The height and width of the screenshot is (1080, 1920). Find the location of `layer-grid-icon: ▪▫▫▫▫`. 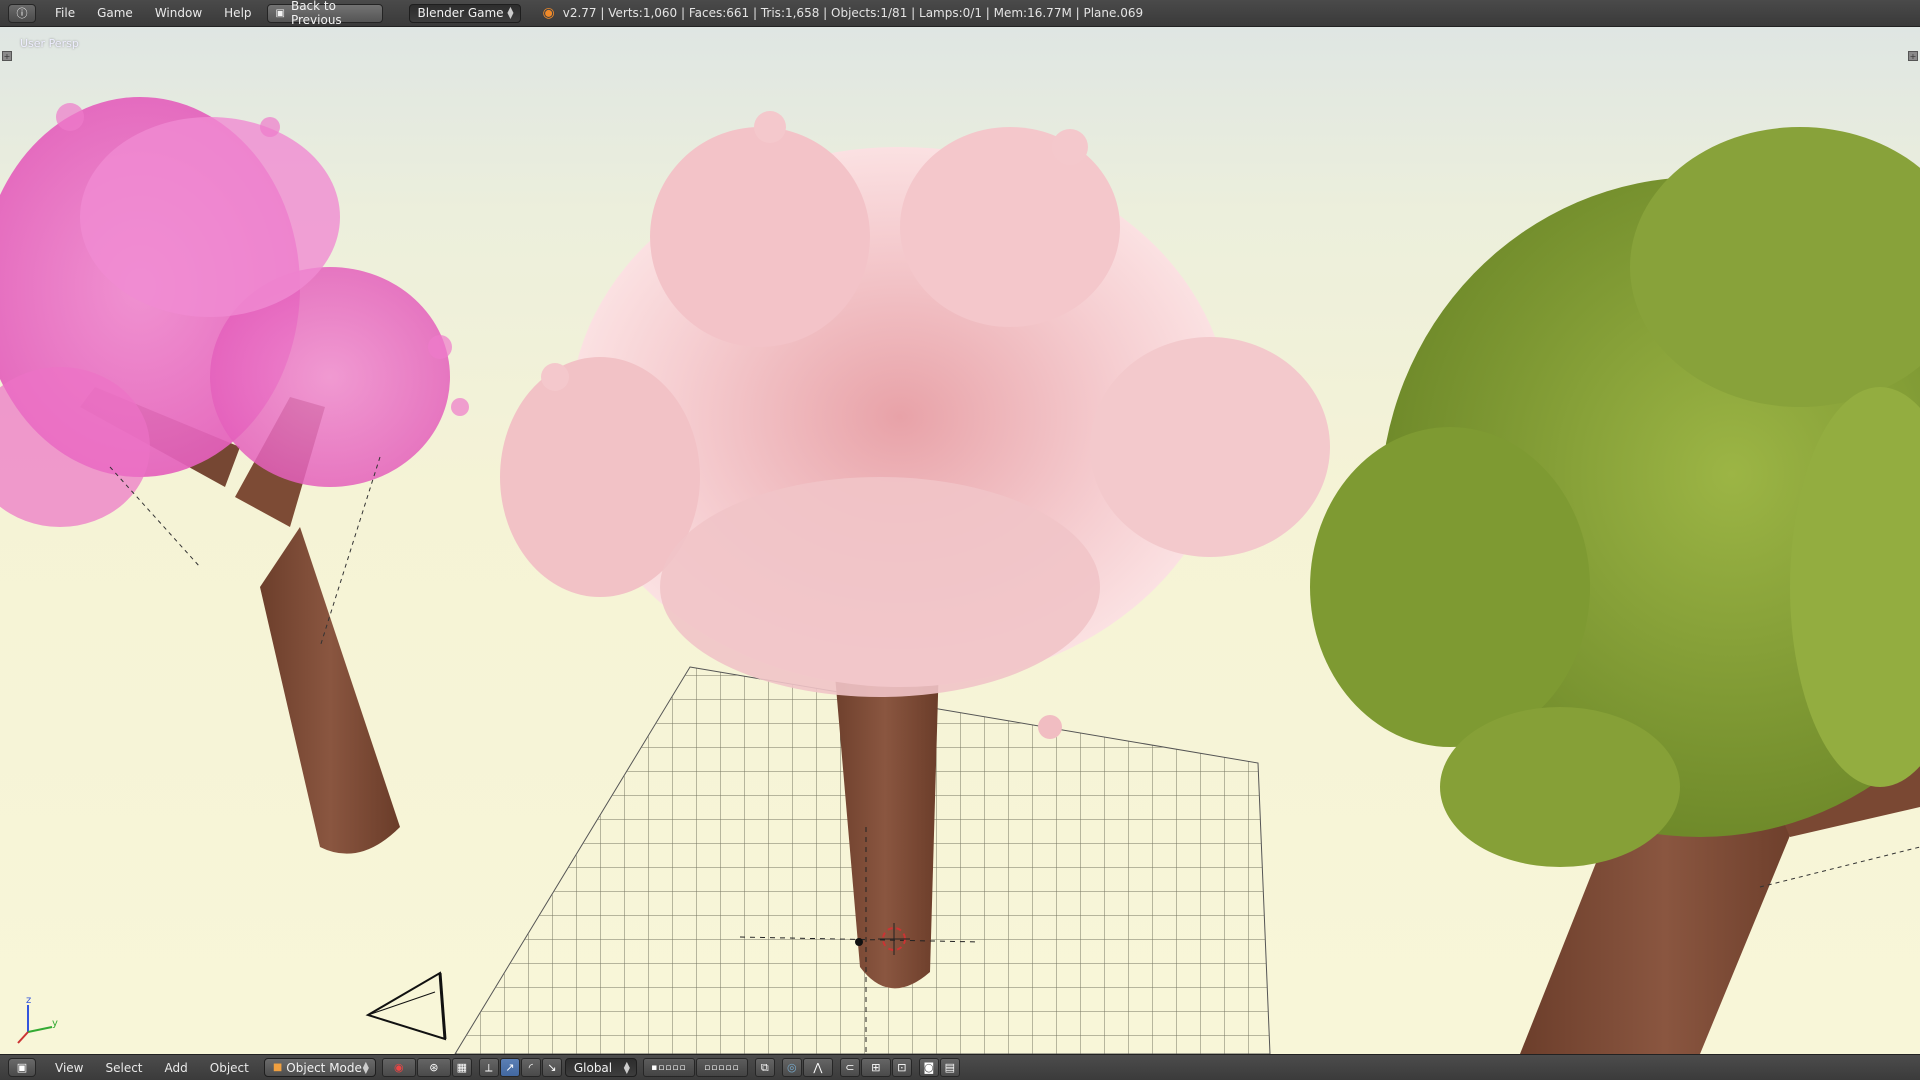

layer-grid-icon: ▪▫▫▫▫ is located at coordinates (669, 1067).